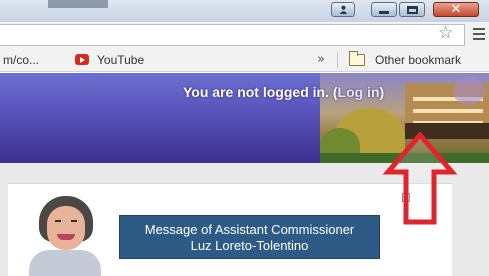 This screenshot has width=489, height=276. I want to click on login-status: You are not logged in. (Log in), so click(283, 92).